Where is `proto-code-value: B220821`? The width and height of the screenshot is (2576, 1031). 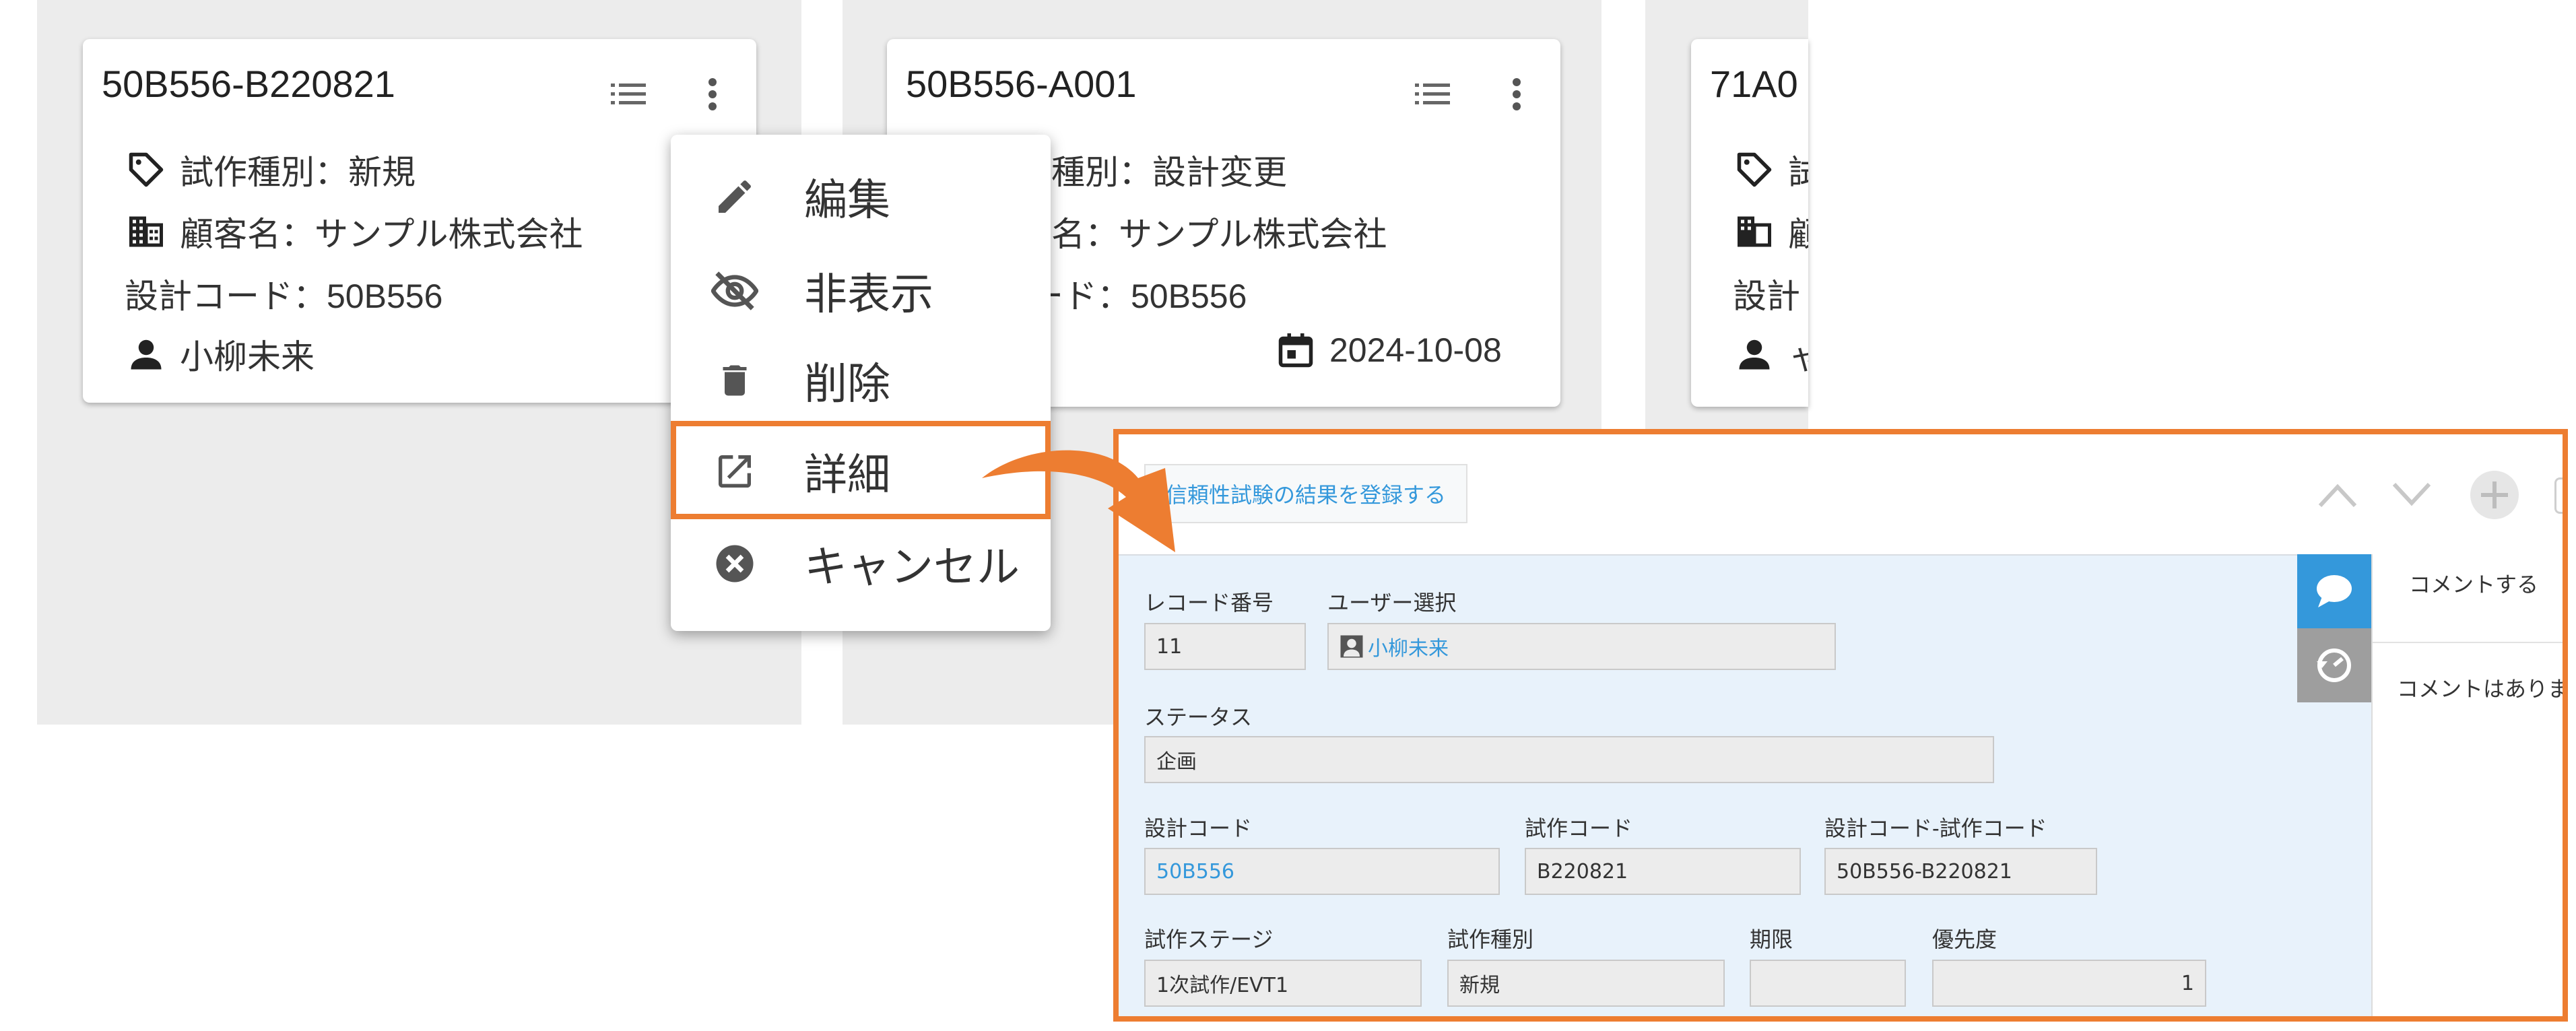
proto-code-value: B220821 is located at coordinates (1663, 871).